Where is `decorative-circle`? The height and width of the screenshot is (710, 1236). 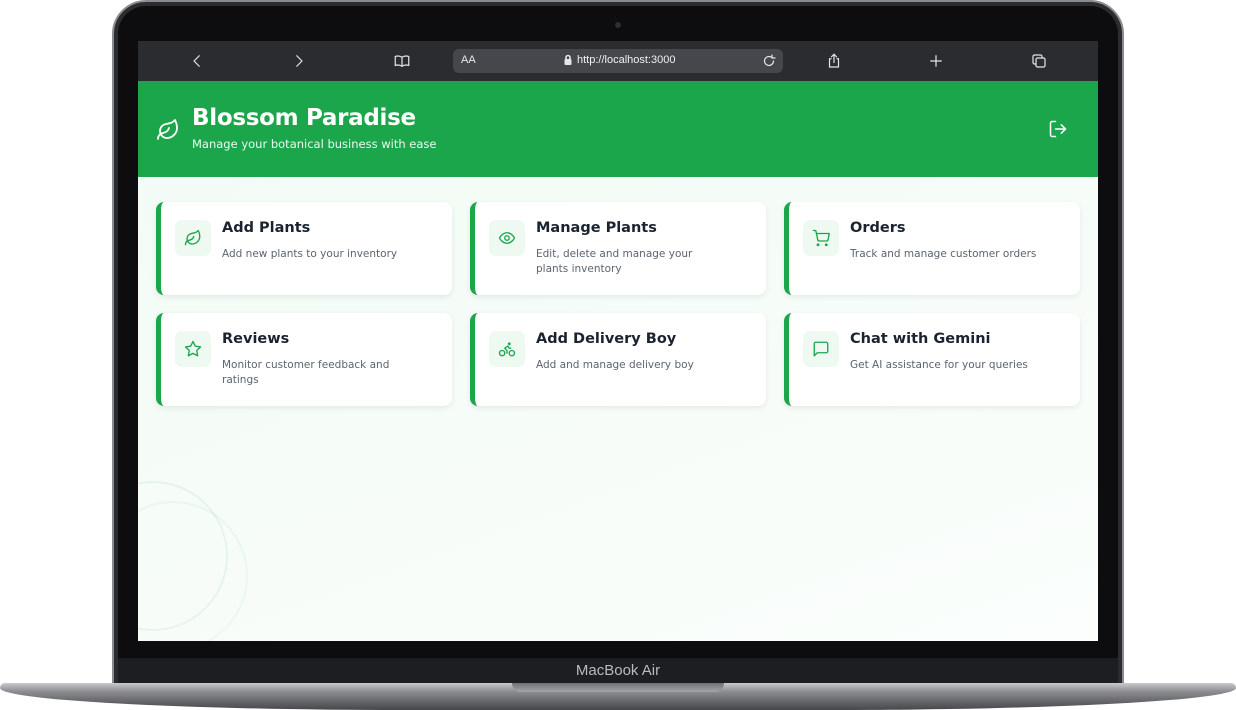 decorative-circle is located at coordinates (193, 571).